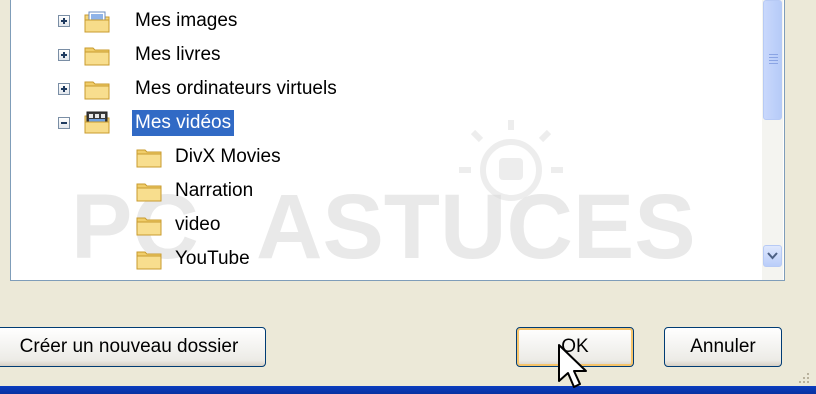 This screenshot has height=394, width=816. What do you see at coordinates (183, 123) in the screenshot?
I see `tree-item-label-selected: Mes vidéos` at bounding box center [183, 123].